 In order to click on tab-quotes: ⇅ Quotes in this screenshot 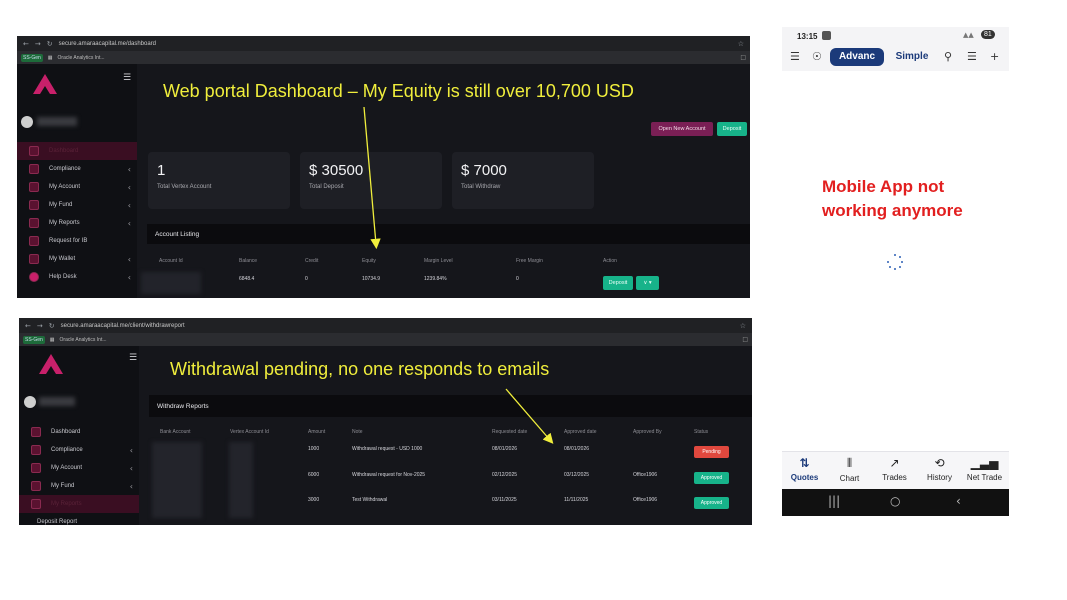, I will do `click(804, 471)`.